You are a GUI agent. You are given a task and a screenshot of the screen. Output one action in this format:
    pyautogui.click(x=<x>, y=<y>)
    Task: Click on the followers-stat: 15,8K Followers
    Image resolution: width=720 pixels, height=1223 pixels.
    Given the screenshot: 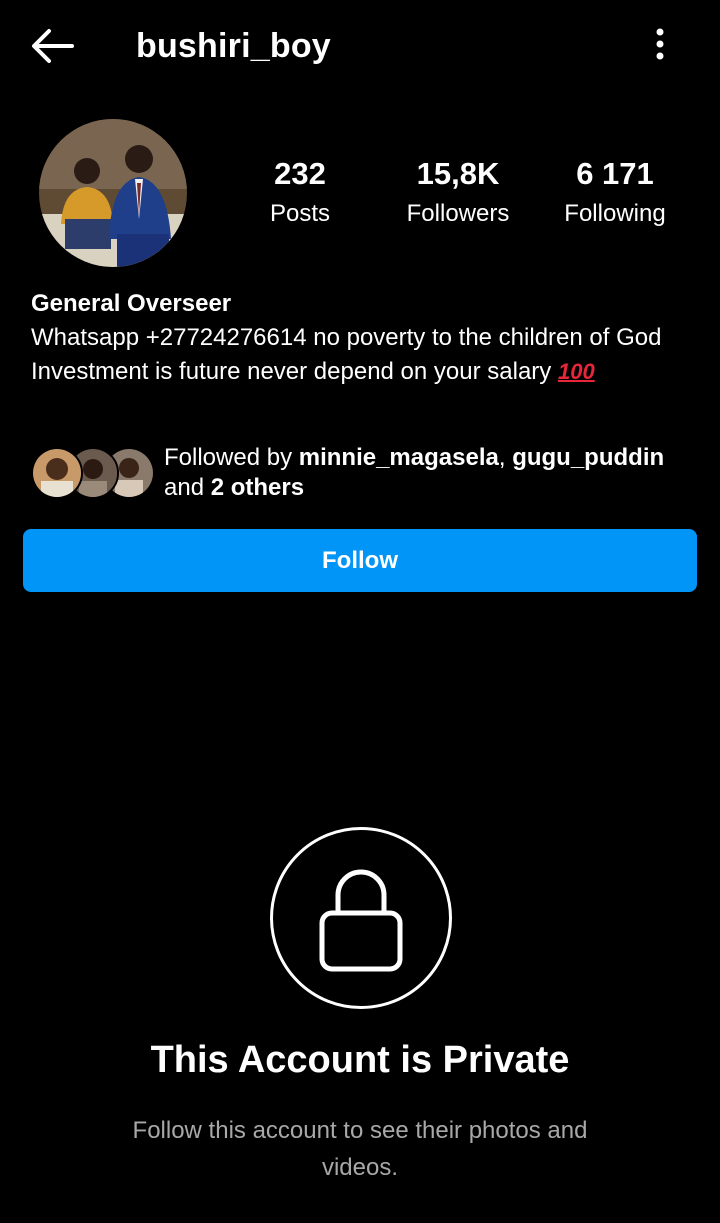 What is the action you would take?
    pyautogui.click(x=458, y=194)
    